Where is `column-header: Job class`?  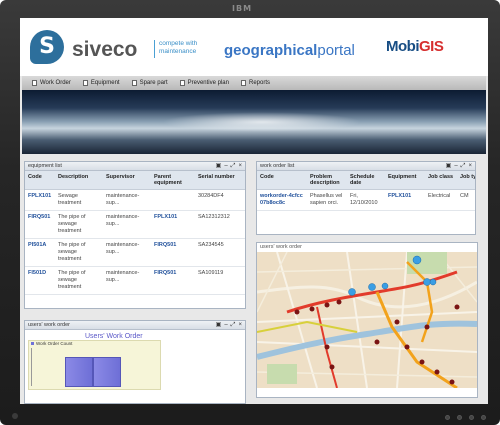
column-header: Job class is located at coordinates (441, 180).